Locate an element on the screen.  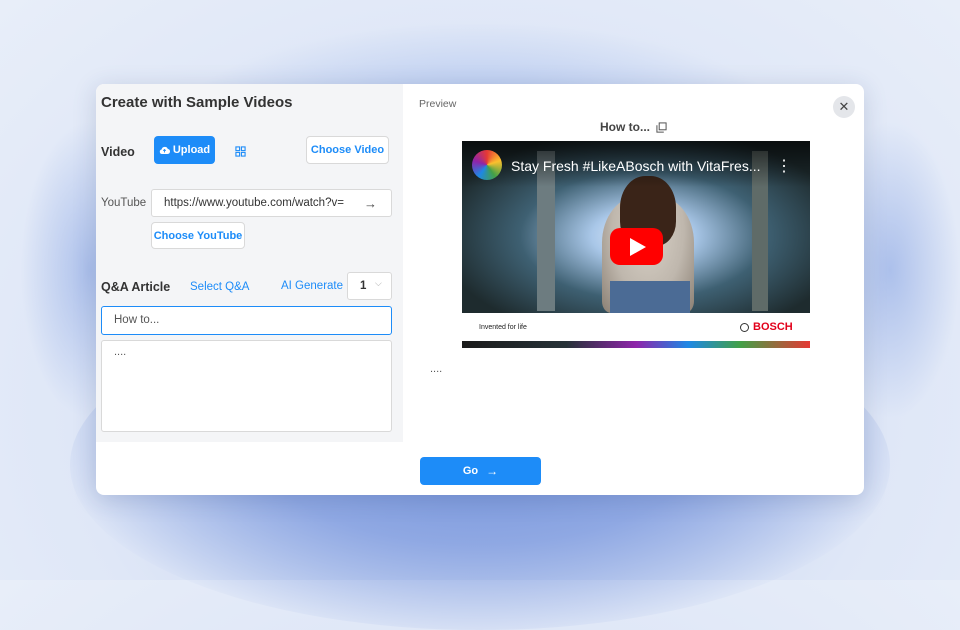
brand-logo: BOSCH is located at coordinates (766, 327).